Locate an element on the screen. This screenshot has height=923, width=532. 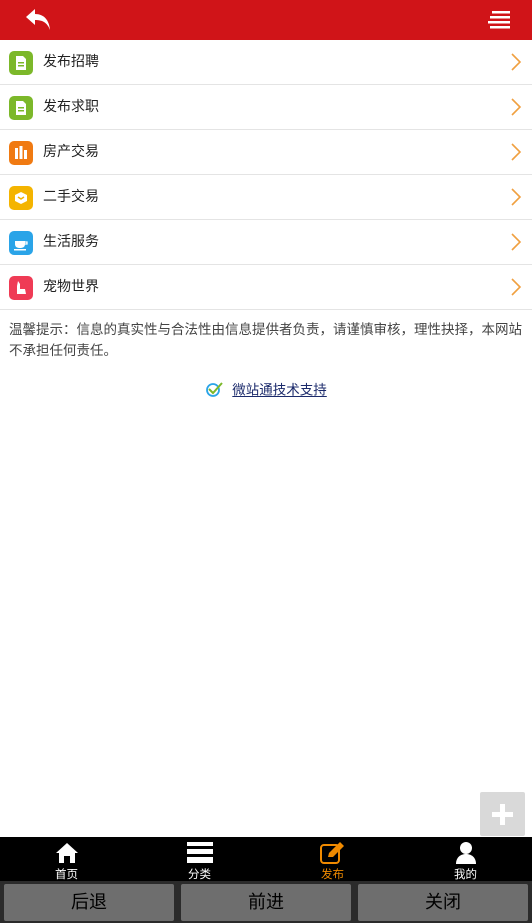
bottom-tab-bar: 首页 分类 发布 我的 is located at coordinates (266, 859).